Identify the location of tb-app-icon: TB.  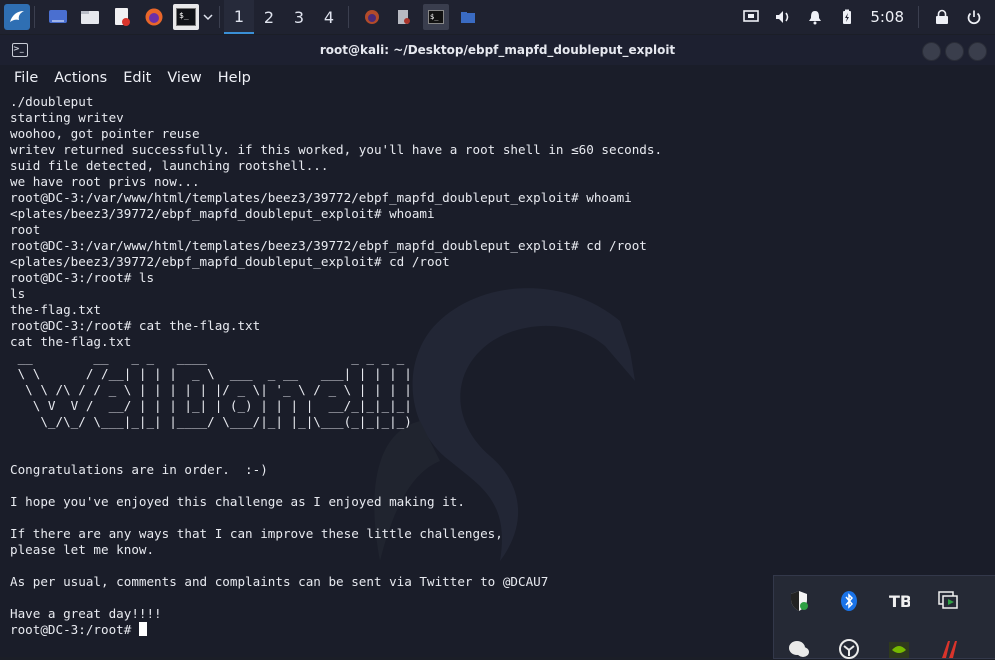
(899, 601).